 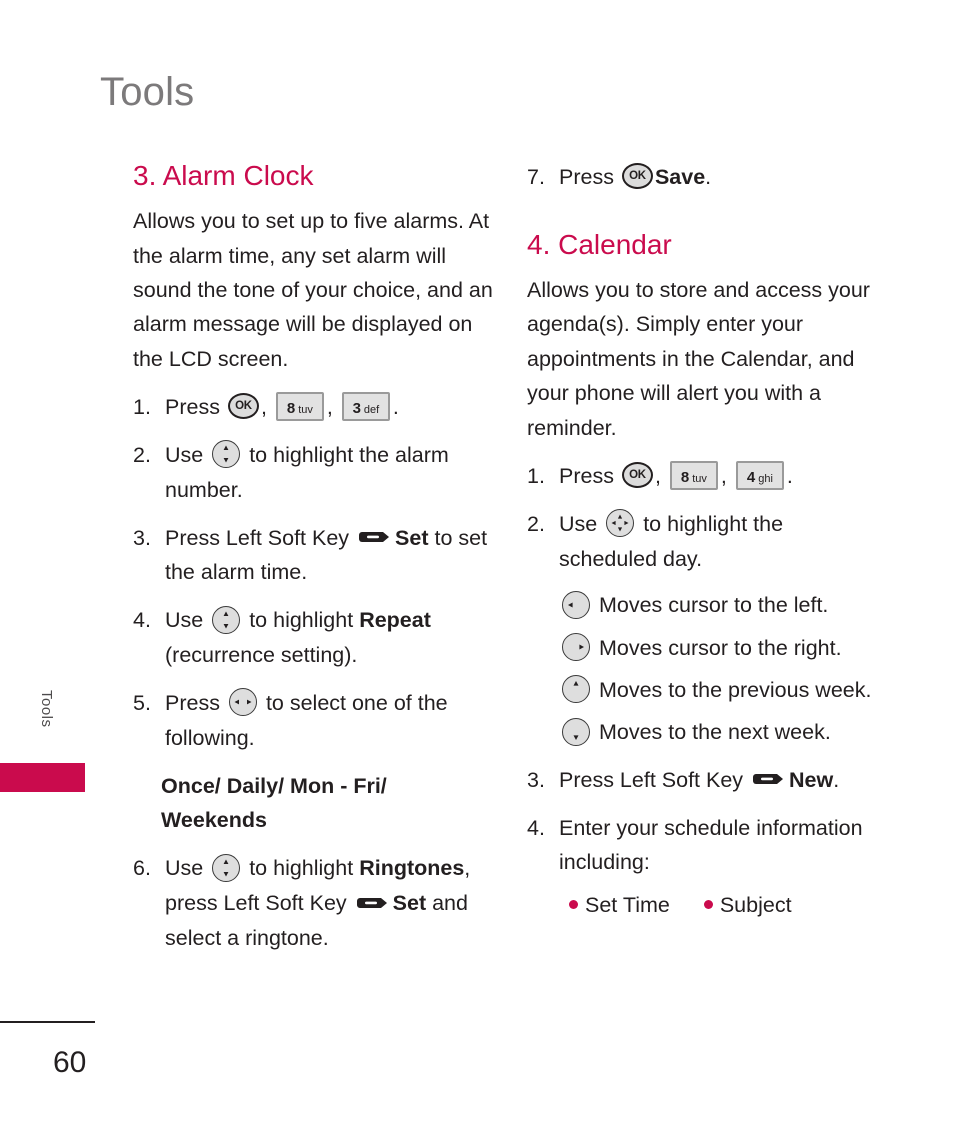 What do you see at coordinates (627, 905) in the screenshot?
I see `list-item-label: Set Time` at bounding box center [627, 905].